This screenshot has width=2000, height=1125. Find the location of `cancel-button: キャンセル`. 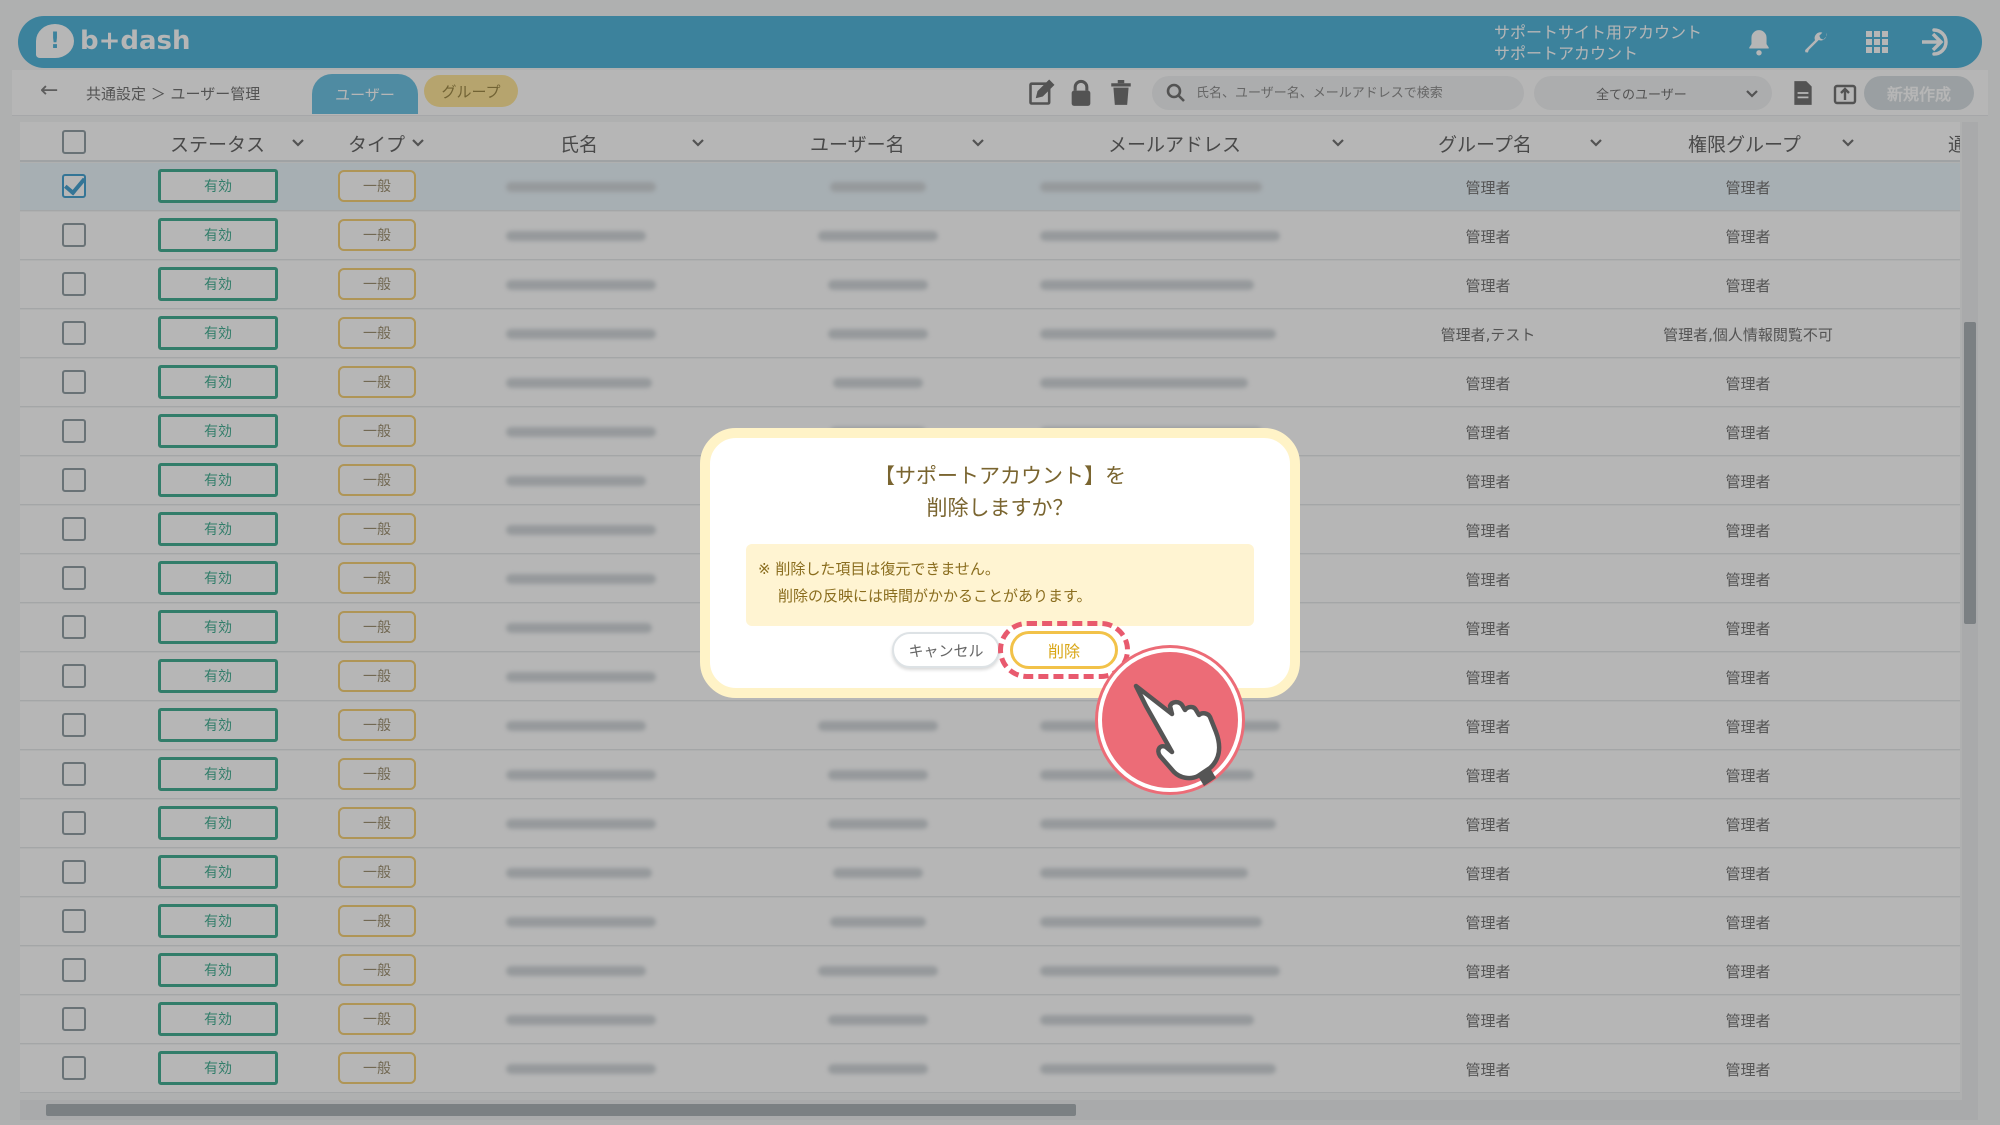

cancel-button: キャンセル is located at coordinates (946, 650).